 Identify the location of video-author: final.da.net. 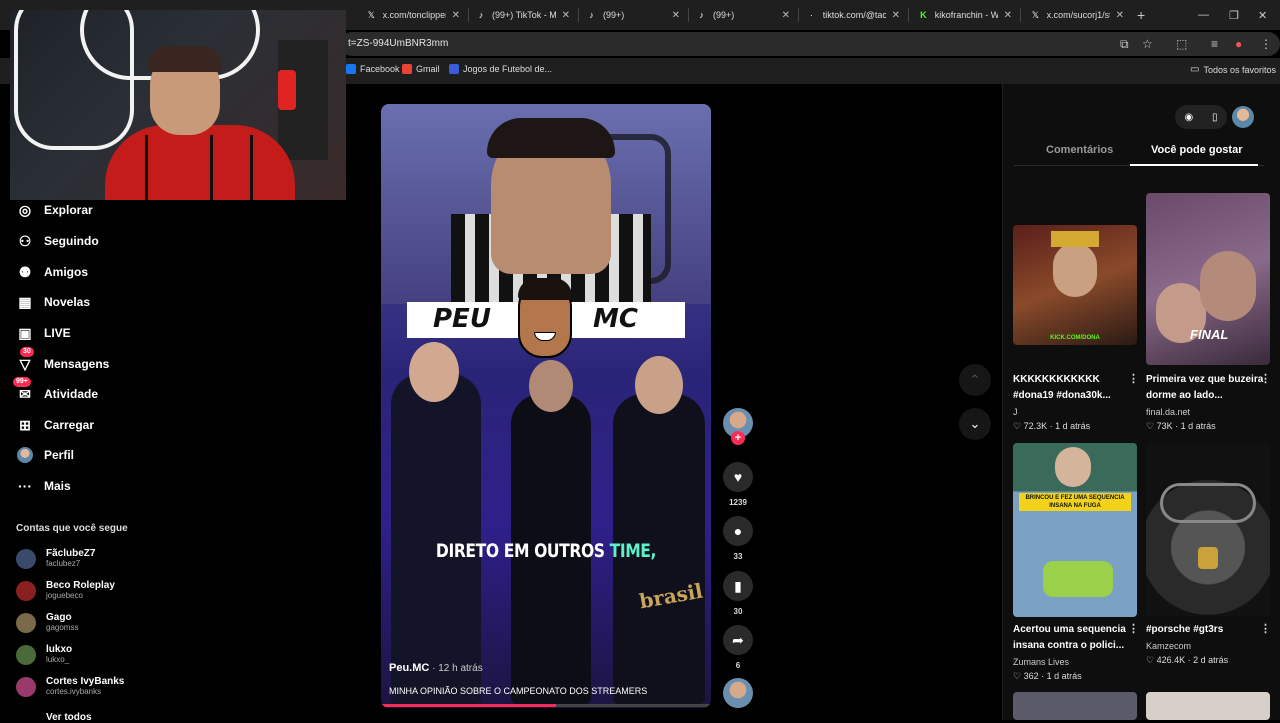
(1168, 412).